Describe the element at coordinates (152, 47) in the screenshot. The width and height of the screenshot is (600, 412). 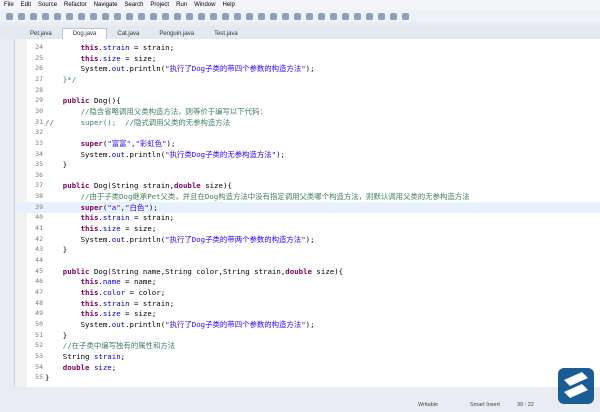
I see `code-token: = strain;` at that location.